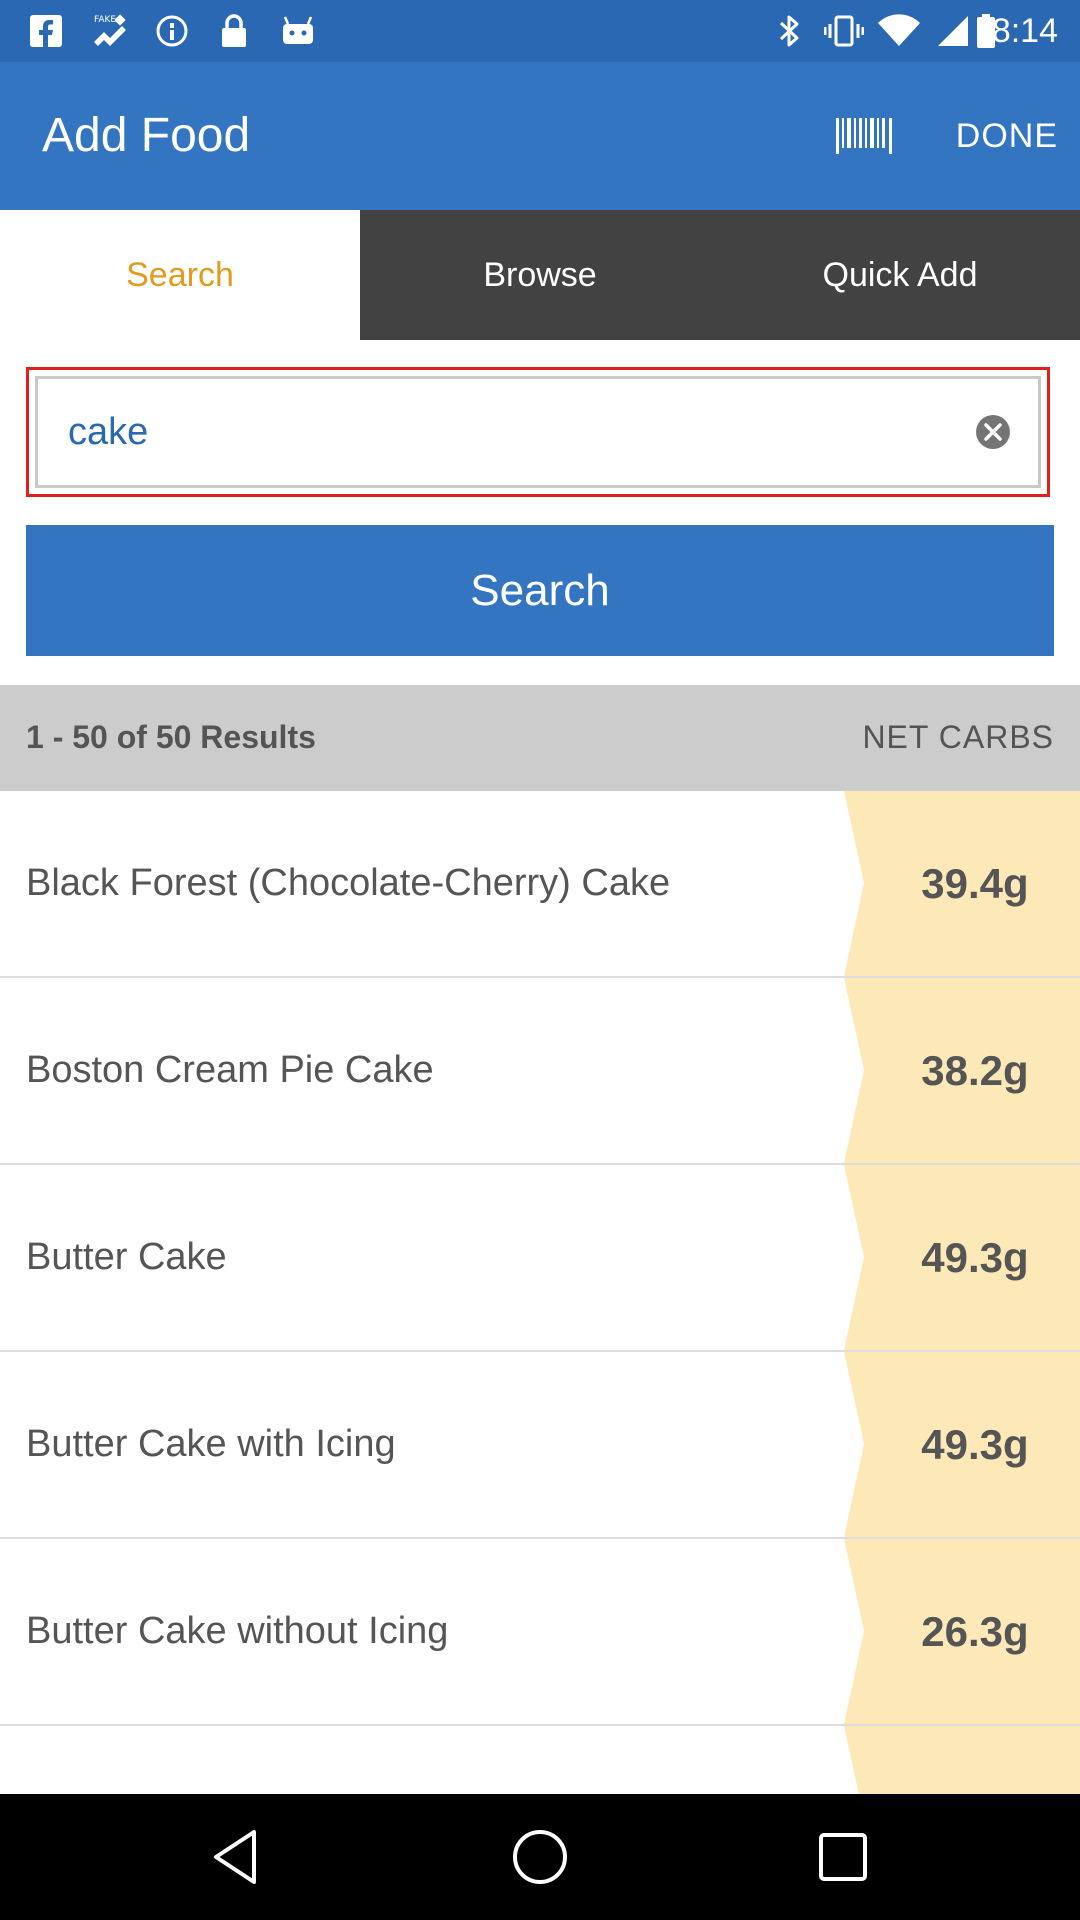 Image resolution: width=1080 pixels, height=1920 pixels. I want to click on search-highlight-frame: cake, so click(538, 432).